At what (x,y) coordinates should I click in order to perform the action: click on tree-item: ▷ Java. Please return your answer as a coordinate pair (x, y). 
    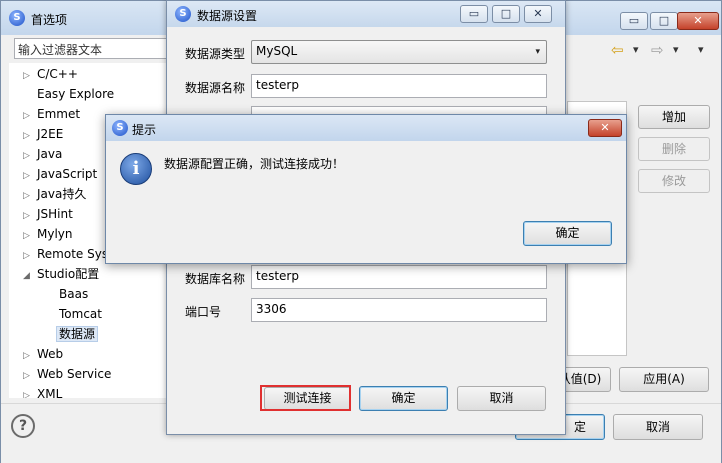
    Looking at the image, I should click on (42, 154).